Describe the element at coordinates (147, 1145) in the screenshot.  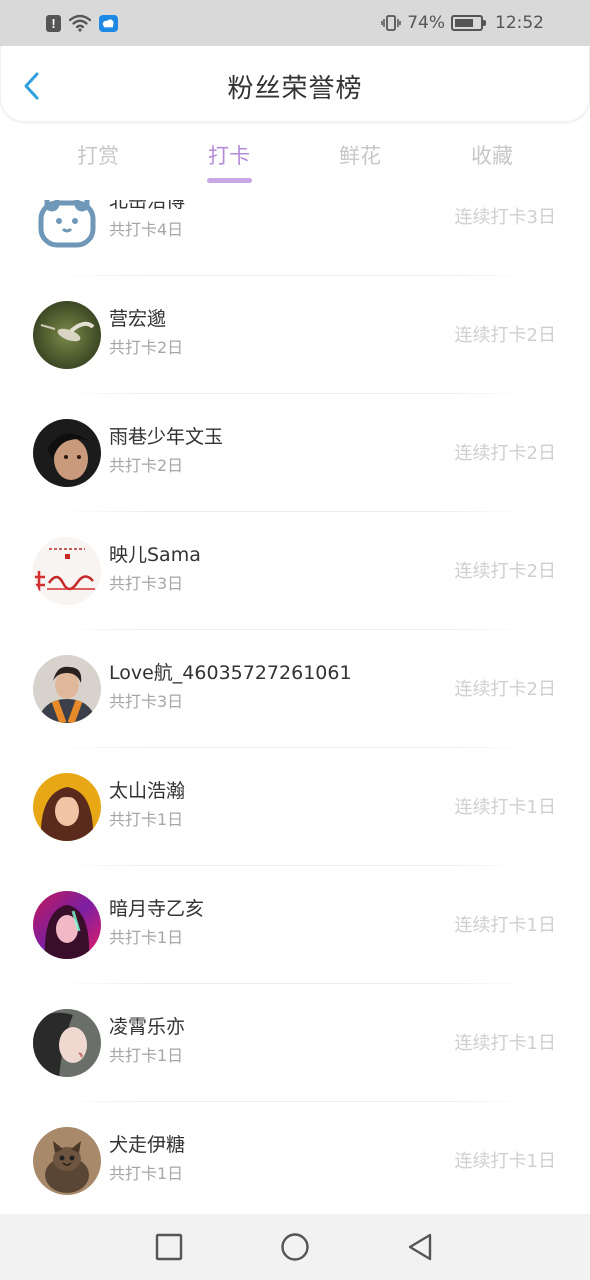
I see `fan-name: 犬走伊糖` at that location.